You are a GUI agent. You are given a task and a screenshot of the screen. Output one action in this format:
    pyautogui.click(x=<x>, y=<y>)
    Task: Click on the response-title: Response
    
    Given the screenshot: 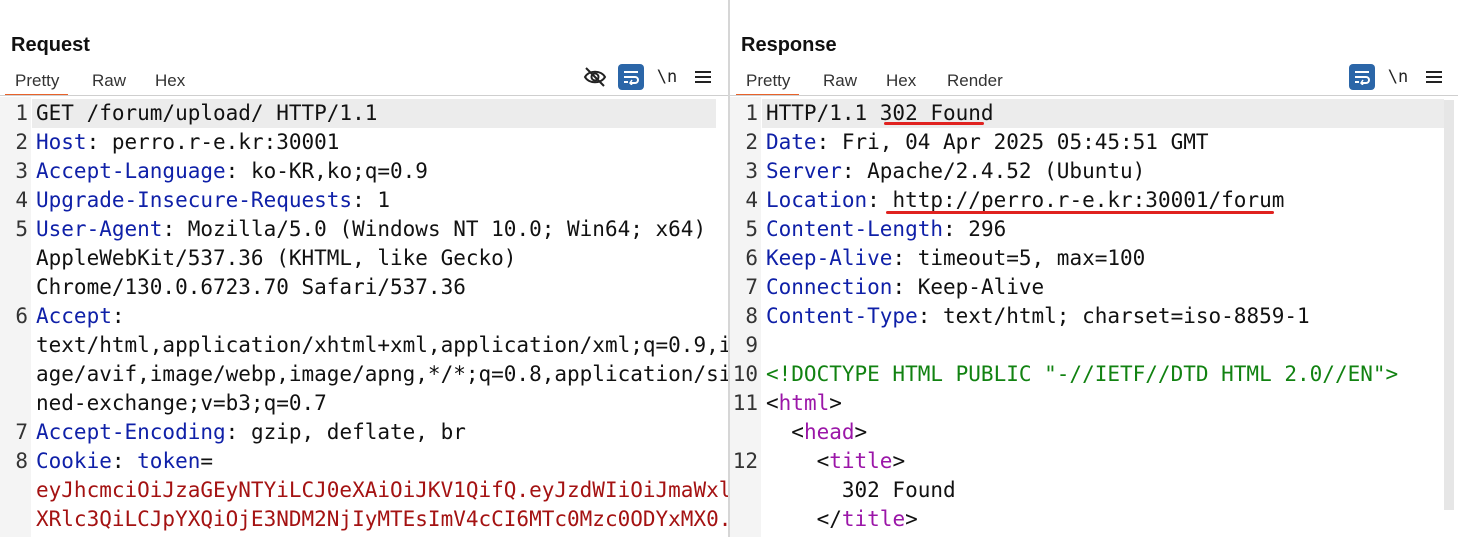 What is the action you would take?
    pyautogui.click(x=789, y=45)
    